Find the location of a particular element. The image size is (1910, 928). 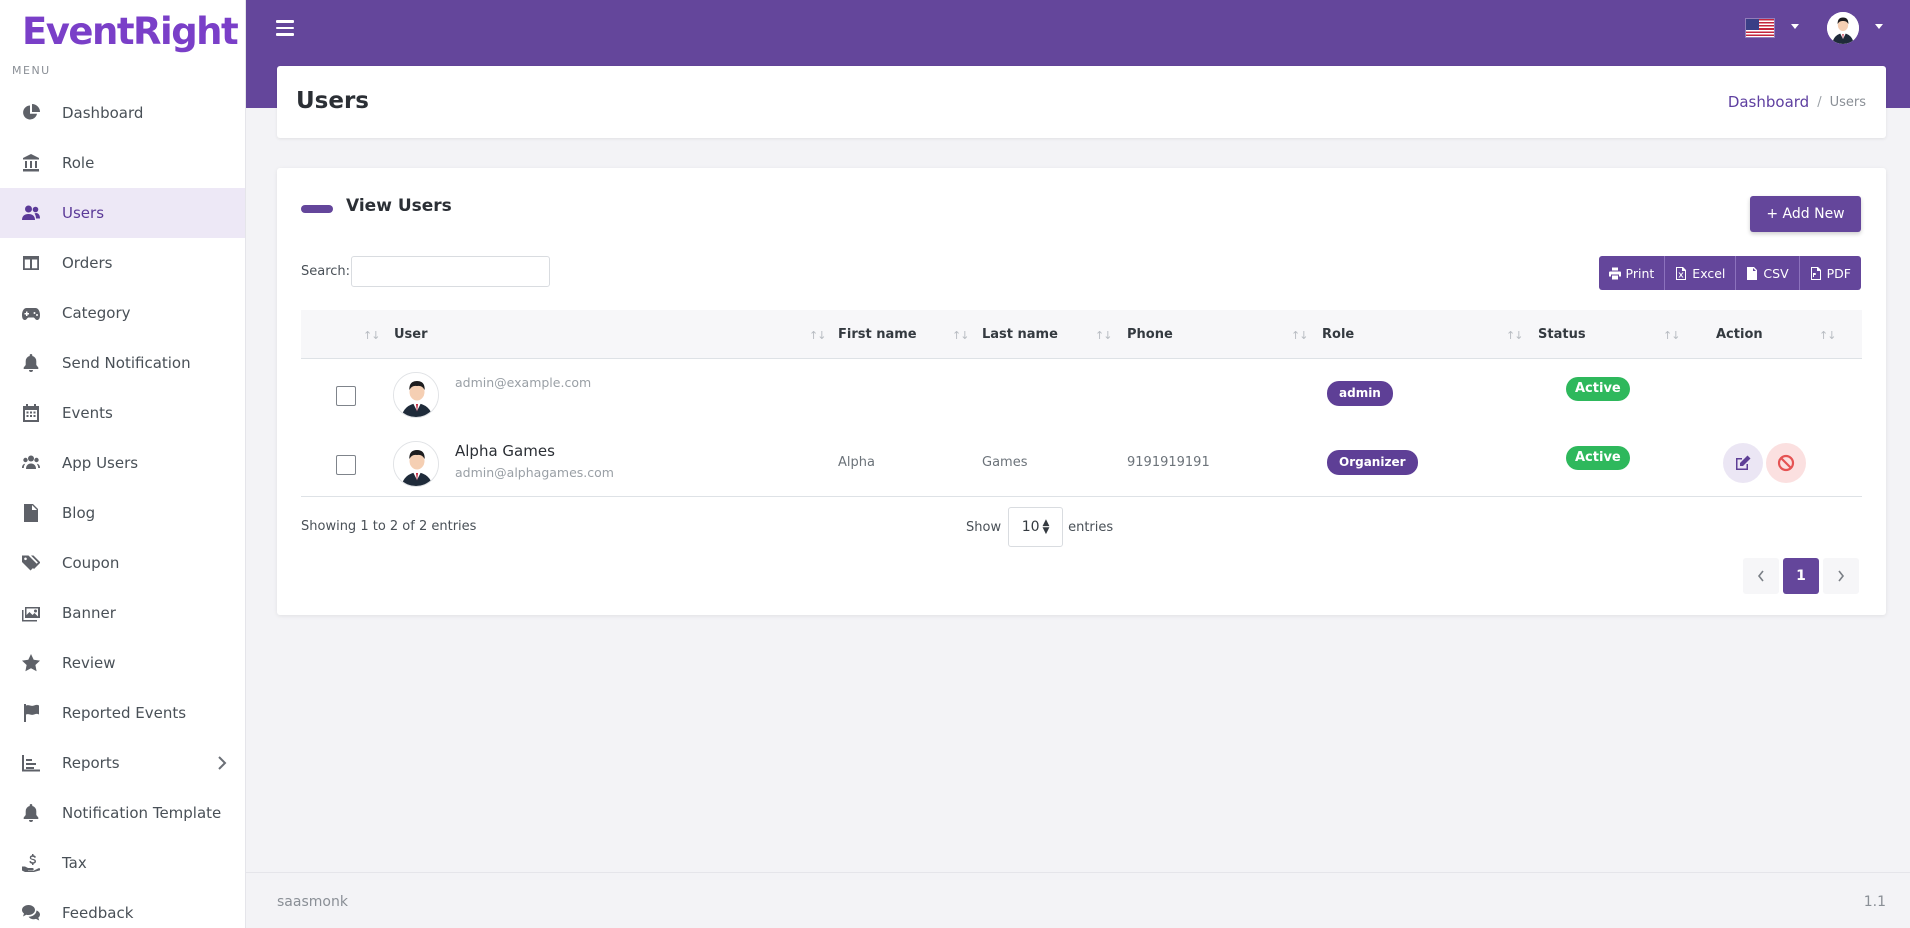

sort-last-name-icon: ↑↓ is located at coordinates (1103, 334).